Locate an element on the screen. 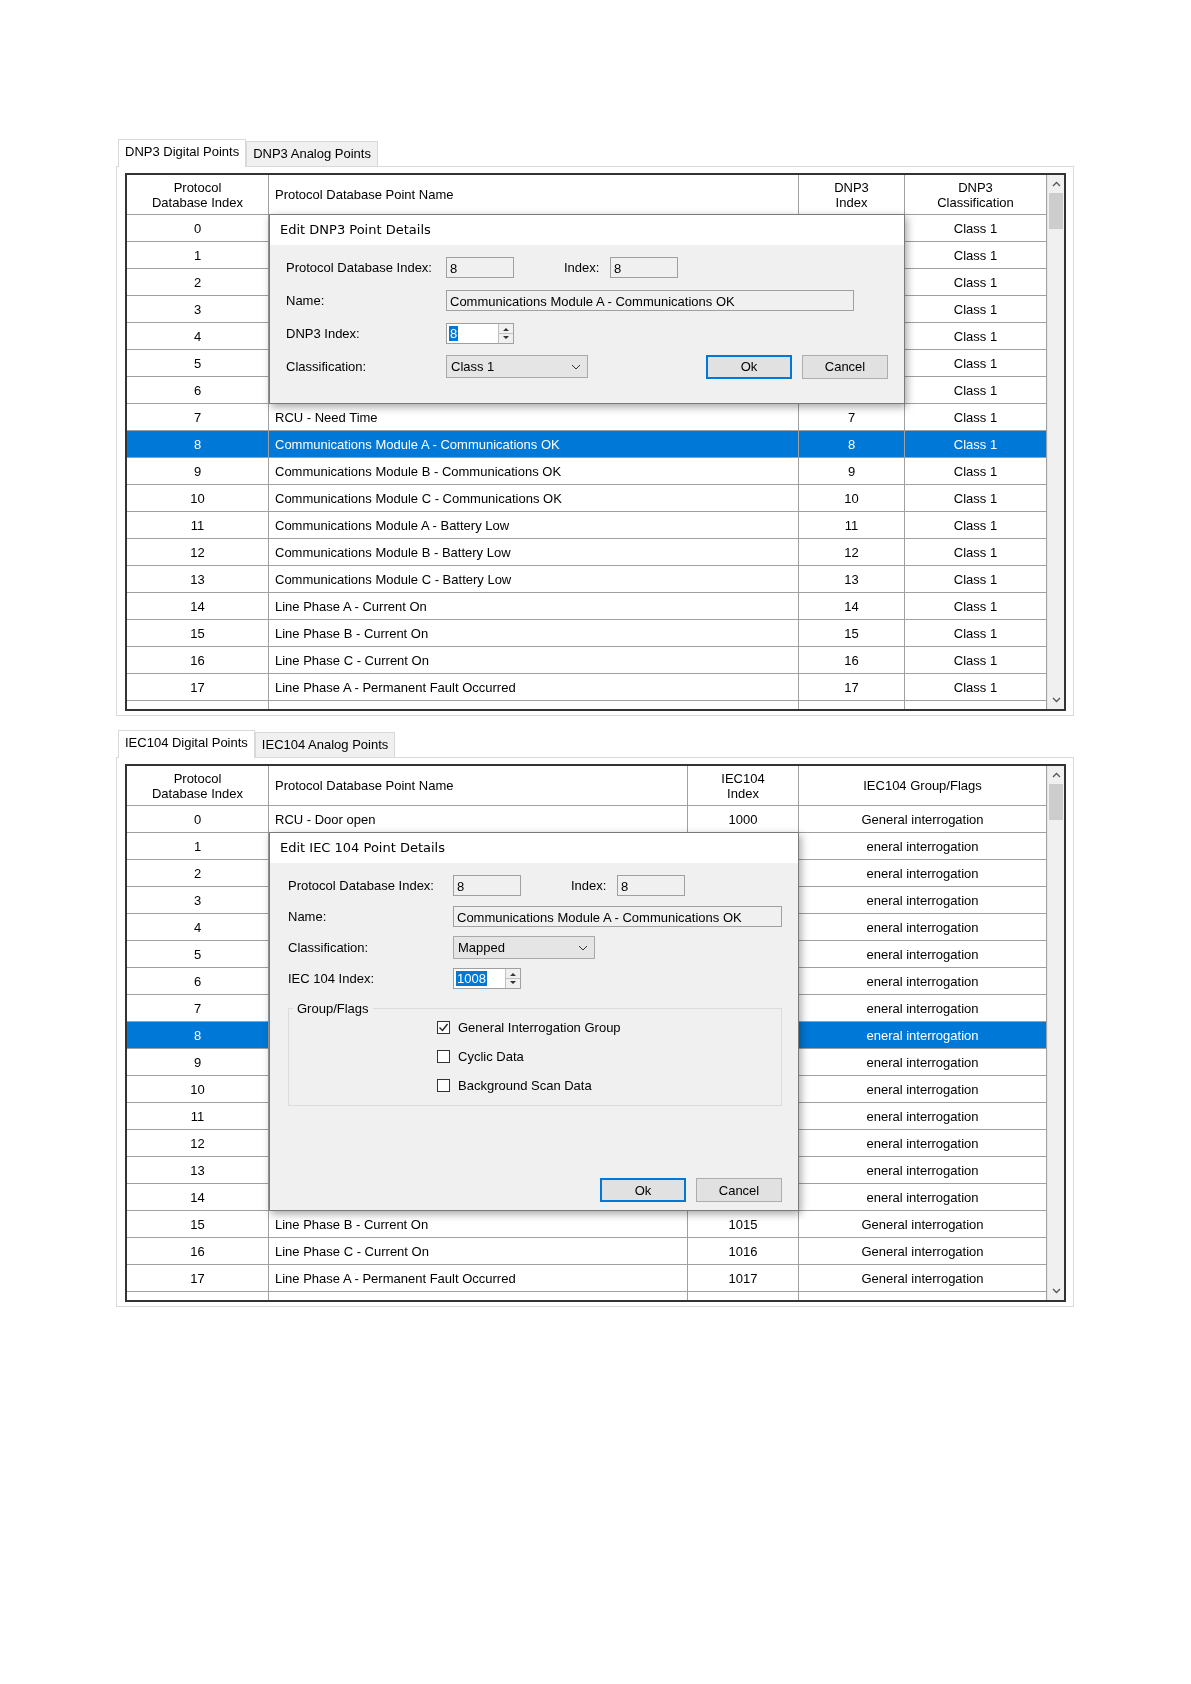 Image resolution: width=1191 pixels, height=1684 pixels. field-label: IEC 104 Index: is located at coordinates (331, 978).